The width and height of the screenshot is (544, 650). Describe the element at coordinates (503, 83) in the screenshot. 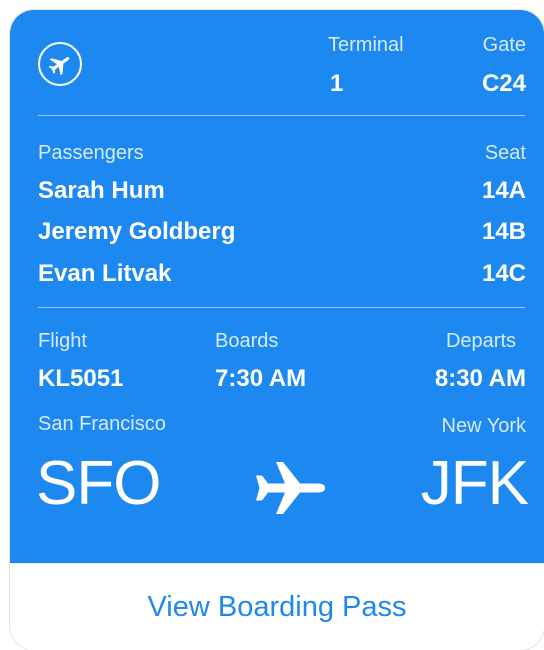

I see `gate-value: C24` at that location.